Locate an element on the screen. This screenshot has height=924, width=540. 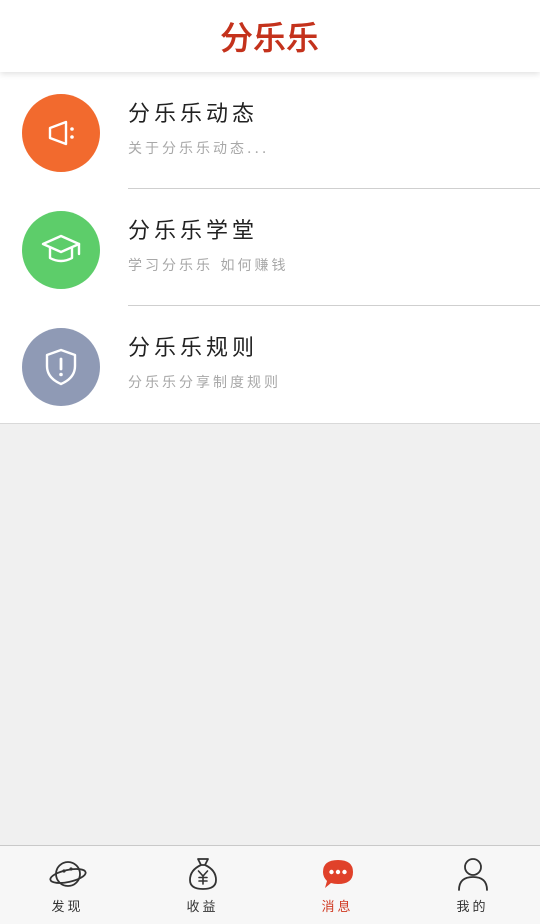
message-title: 分乐乐动态 is located at coordinates (193, 114).